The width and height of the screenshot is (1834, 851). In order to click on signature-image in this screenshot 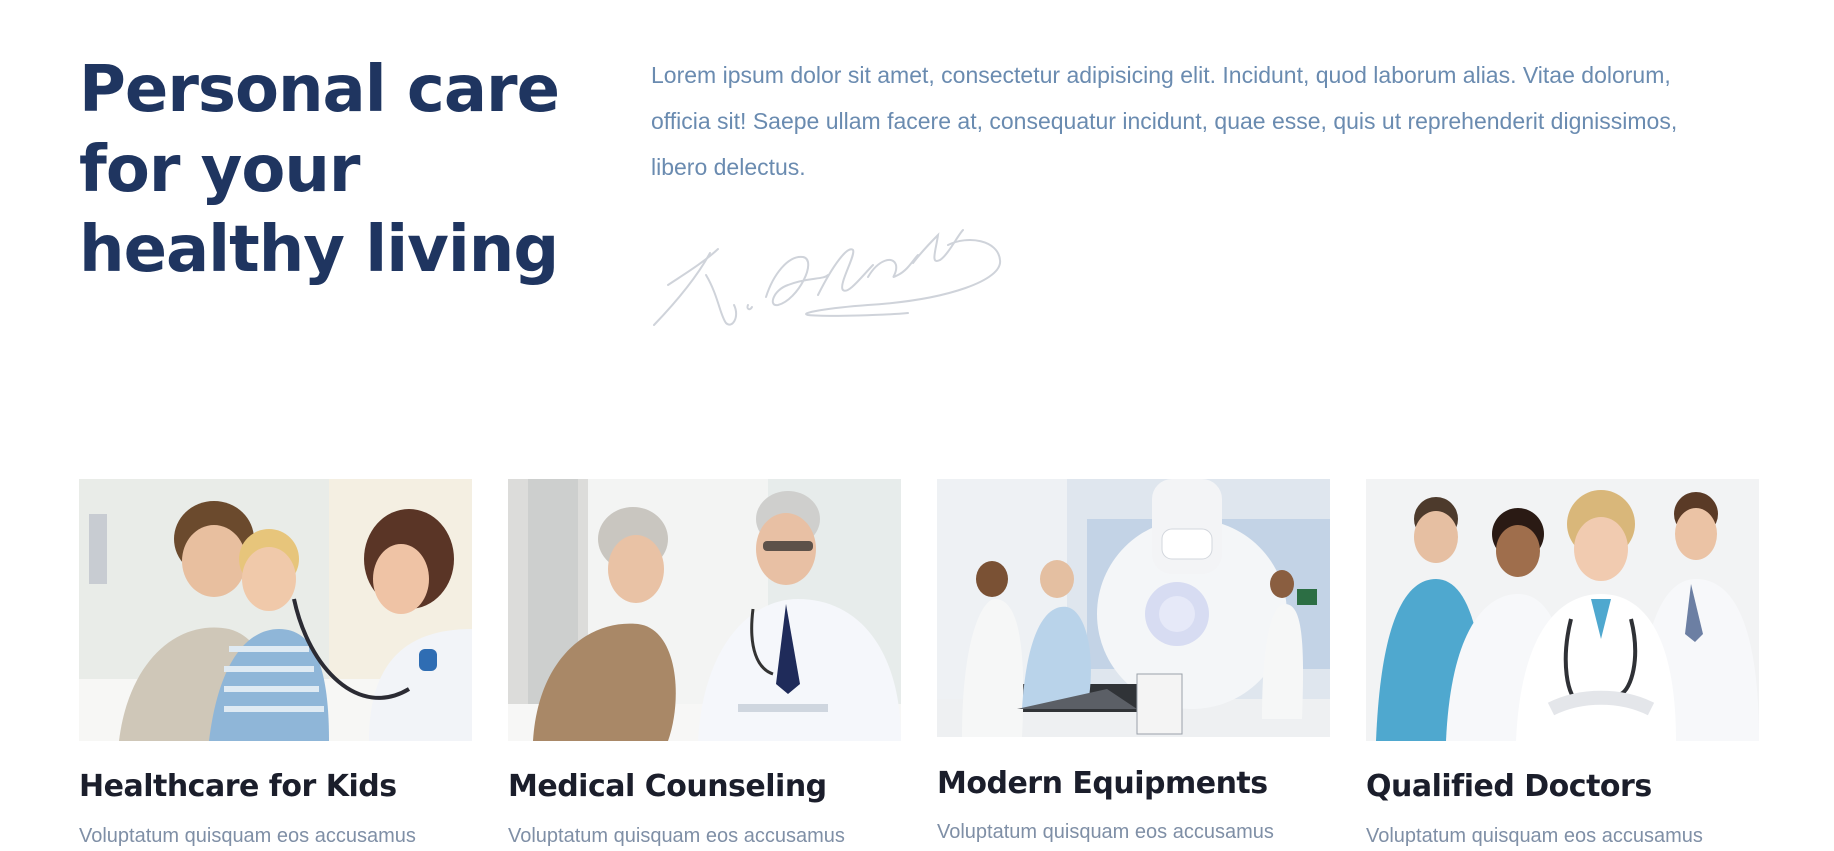, I will do `click(828, 270)`.